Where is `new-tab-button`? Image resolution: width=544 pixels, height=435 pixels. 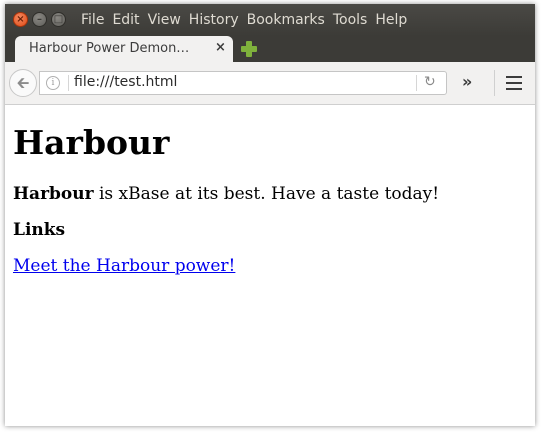
new-tab-button is located at coordinates (249, 49).